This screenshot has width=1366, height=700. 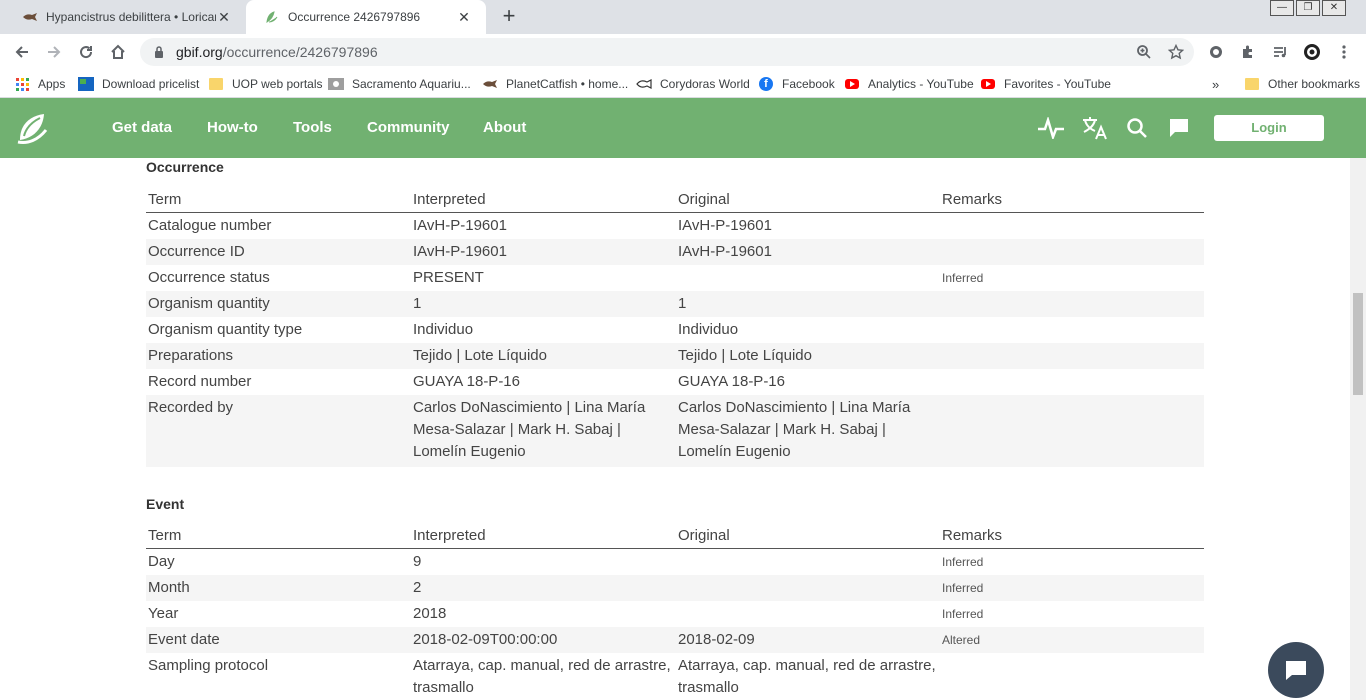 What do you see at coordinates (731, 381) in the screenshot?
I see `cell-original: GUAYA 18-P-16` at bounding box center [731, 381].